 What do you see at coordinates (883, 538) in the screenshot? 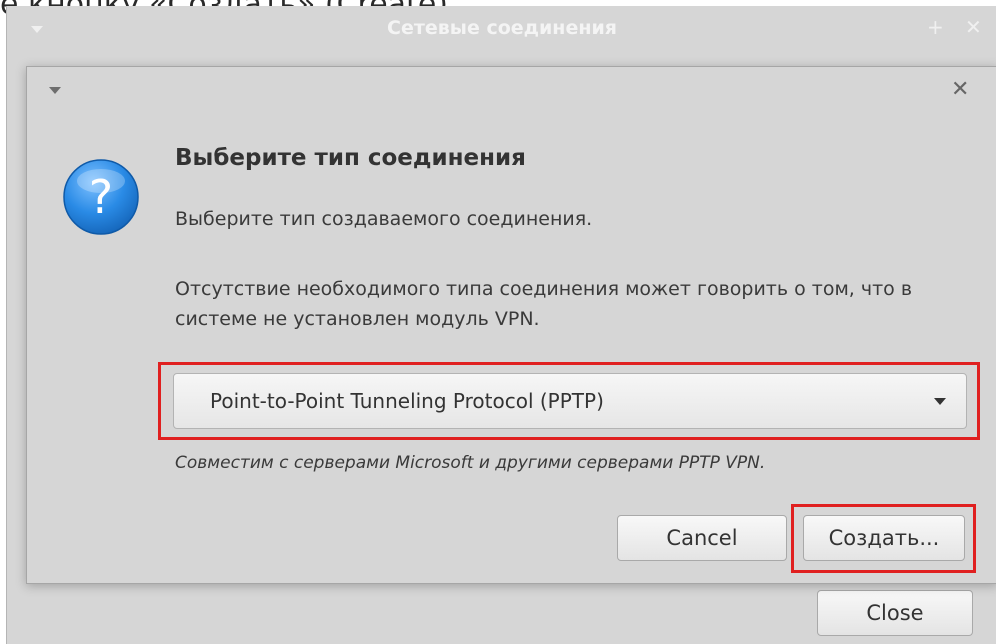
I see `create-highlight-frame` at bounding box center [883, 538].